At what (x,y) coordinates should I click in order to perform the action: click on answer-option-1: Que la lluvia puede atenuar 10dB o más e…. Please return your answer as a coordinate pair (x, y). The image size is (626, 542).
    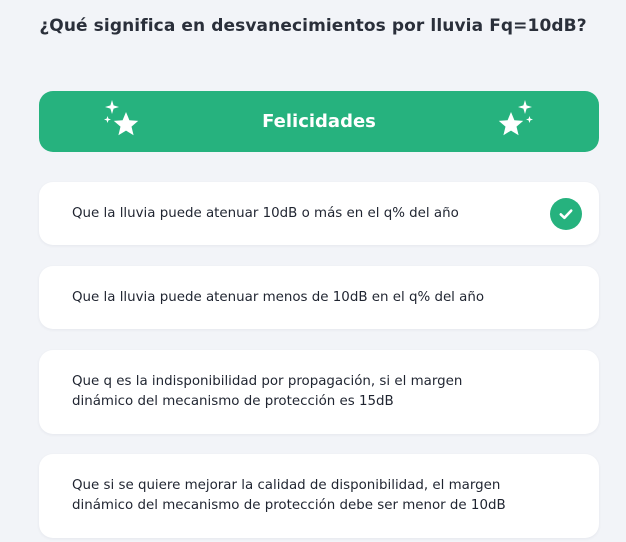
    Looking at the image, I should click on (319, 213).